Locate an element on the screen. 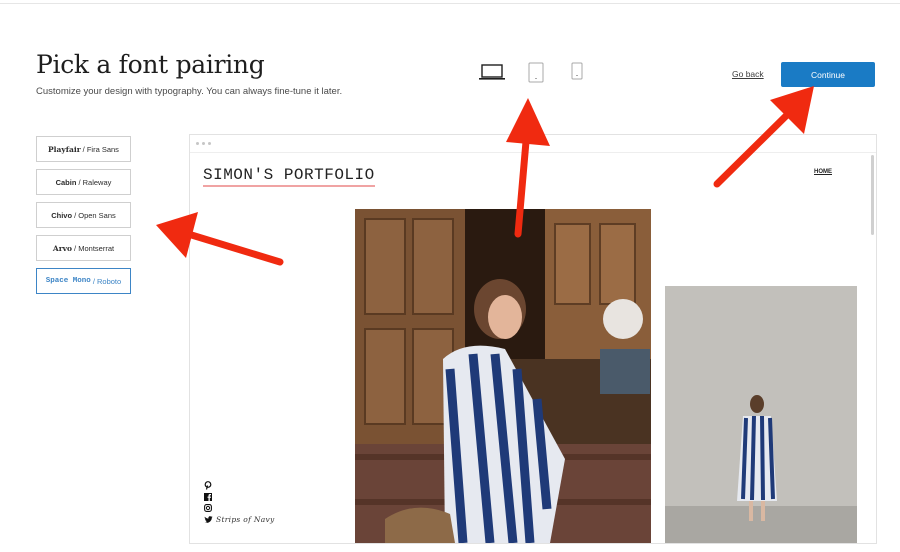 The image size is (900, 552). font-option-space-mono-roboto: Space Mono / Roboto is located at coordinates (83, 281).